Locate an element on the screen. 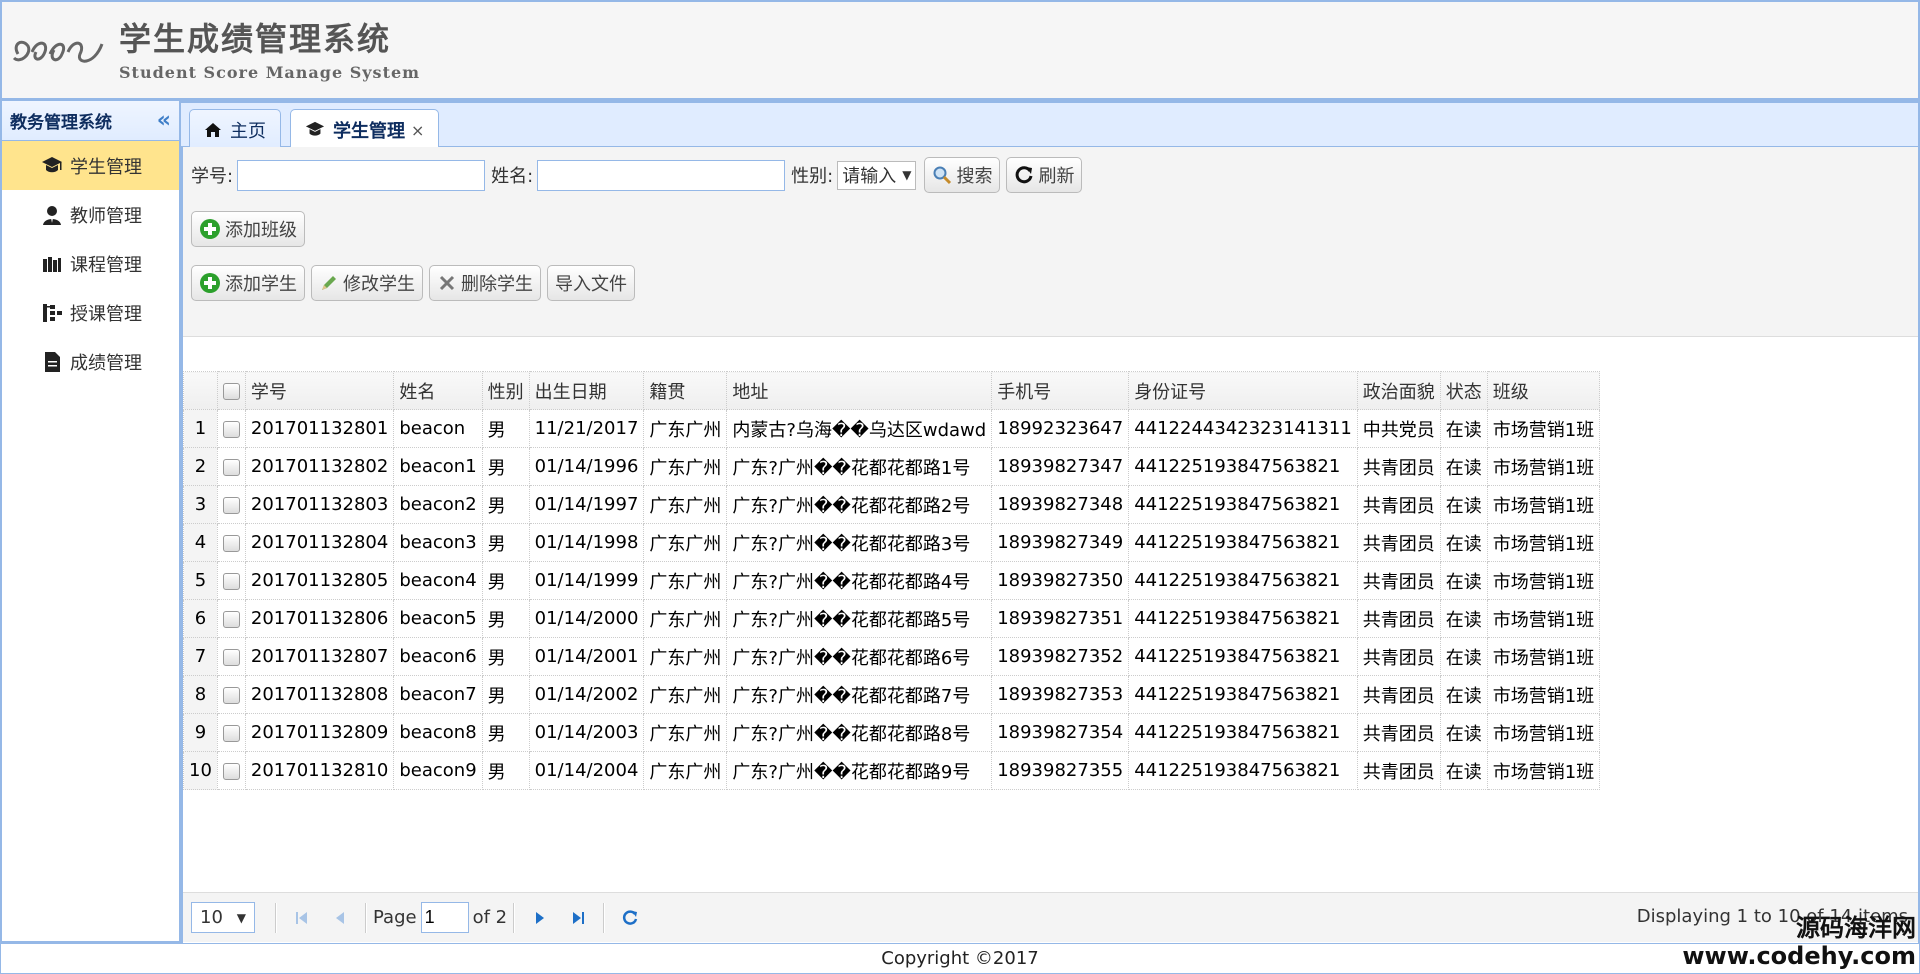  graduation-cap-icon is located at coordinates (52, 166).